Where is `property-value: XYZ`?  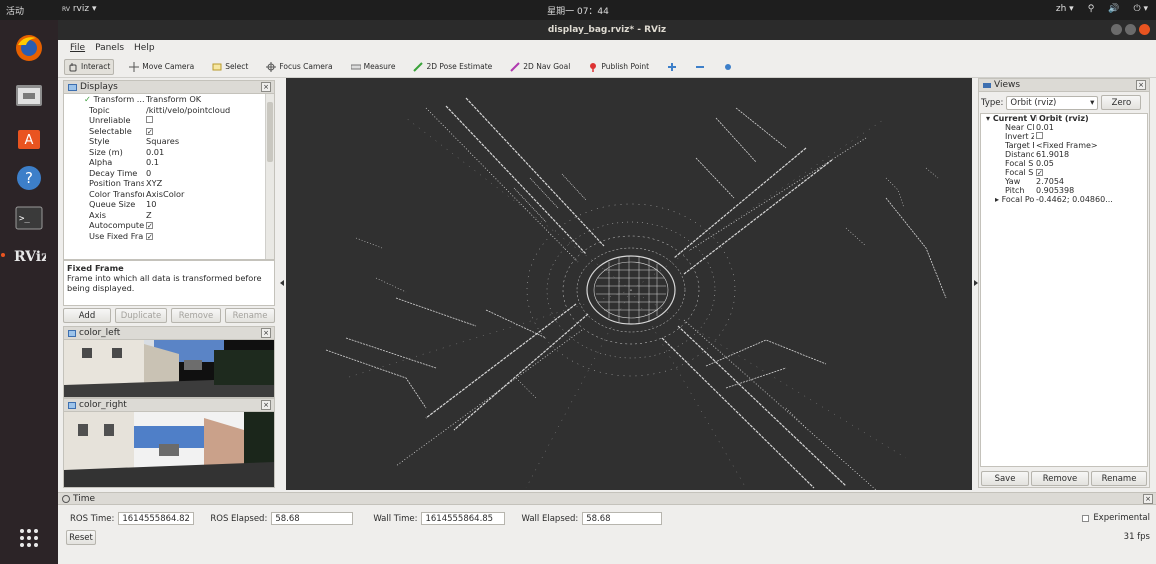 property-value: XYZ is located at coordinates (205, 183).